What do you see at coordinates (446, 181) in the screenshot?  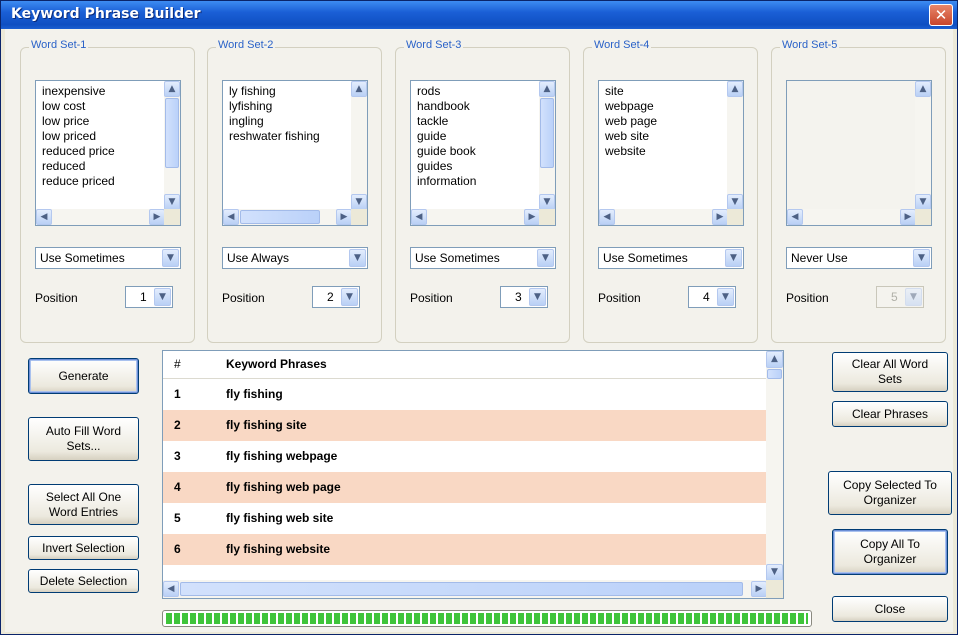 I see `list-item: information` at bounding box center [446, 181].